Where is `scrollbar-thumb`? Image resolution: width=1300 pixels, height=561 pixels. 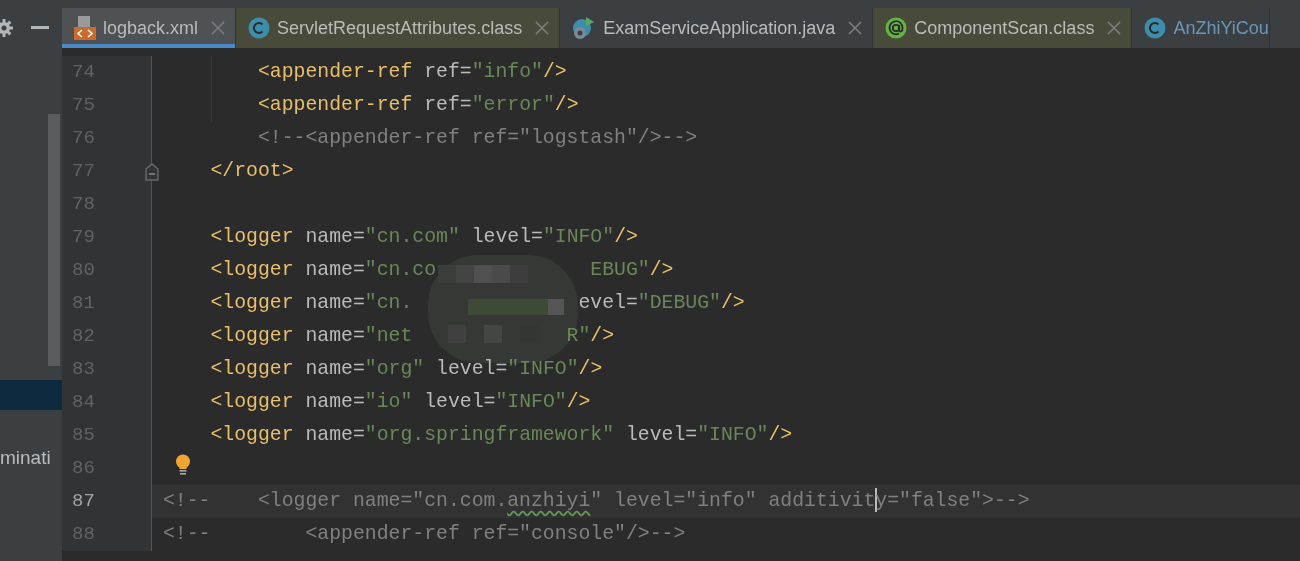
scrollbar-thumb is located at coordinates (54, 240).